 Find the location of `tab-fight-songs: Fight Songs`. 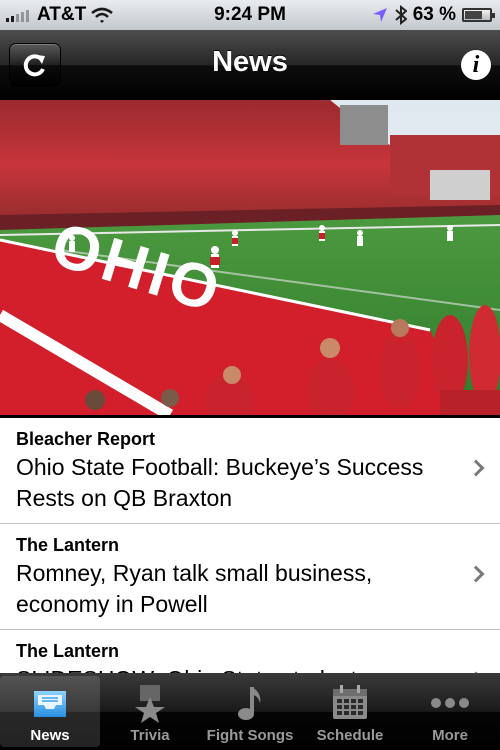

tab-fight-songs: Fight Songs is located at coordinates (250, 711).